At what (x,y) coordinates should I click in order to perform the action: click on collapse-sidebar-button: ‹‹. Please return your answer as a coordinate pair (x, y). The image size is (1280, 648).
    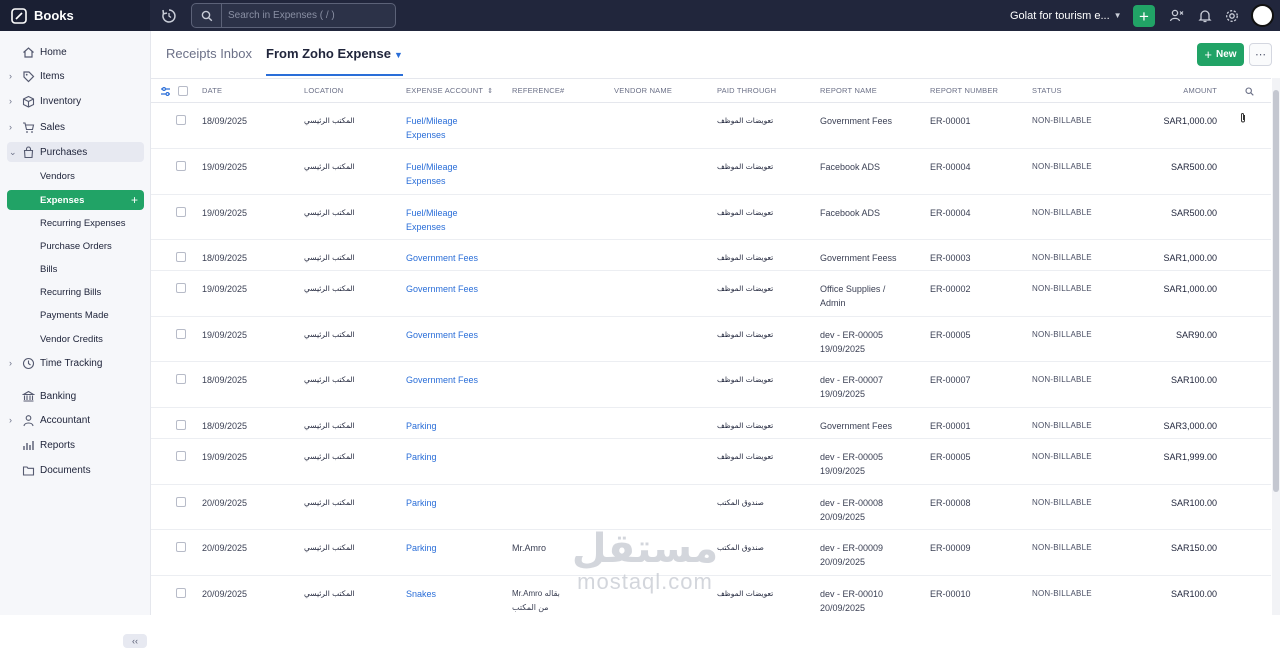
    Looking at the image, I should click on (135, 641).